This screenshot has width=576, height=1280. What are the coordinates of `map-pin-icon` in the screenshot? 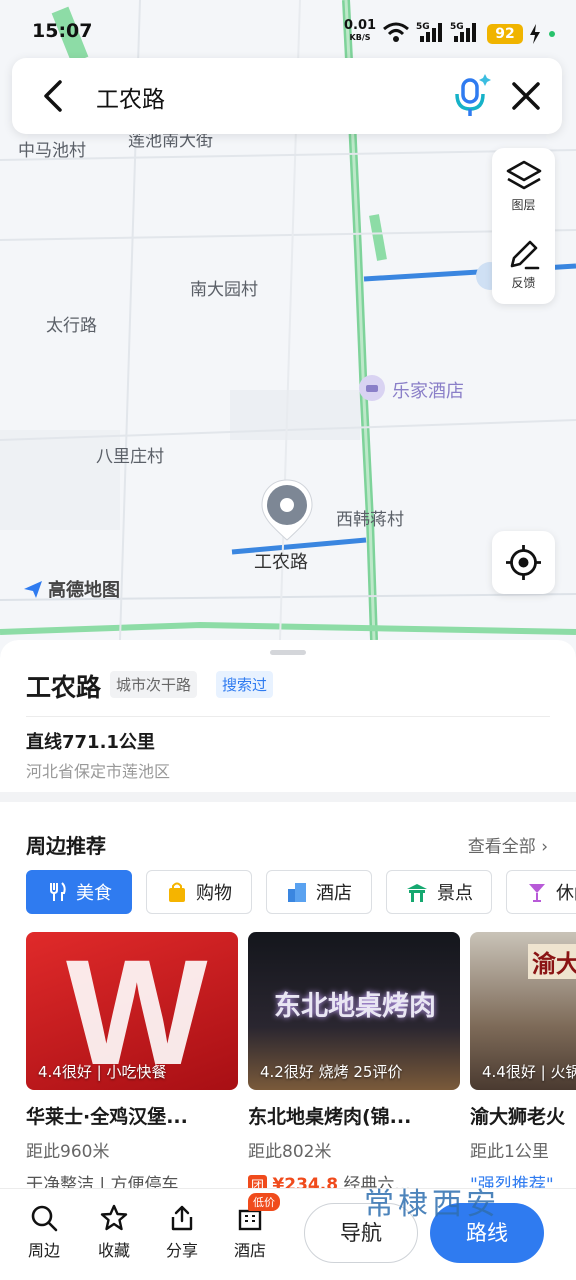 It's located at (287, 510).